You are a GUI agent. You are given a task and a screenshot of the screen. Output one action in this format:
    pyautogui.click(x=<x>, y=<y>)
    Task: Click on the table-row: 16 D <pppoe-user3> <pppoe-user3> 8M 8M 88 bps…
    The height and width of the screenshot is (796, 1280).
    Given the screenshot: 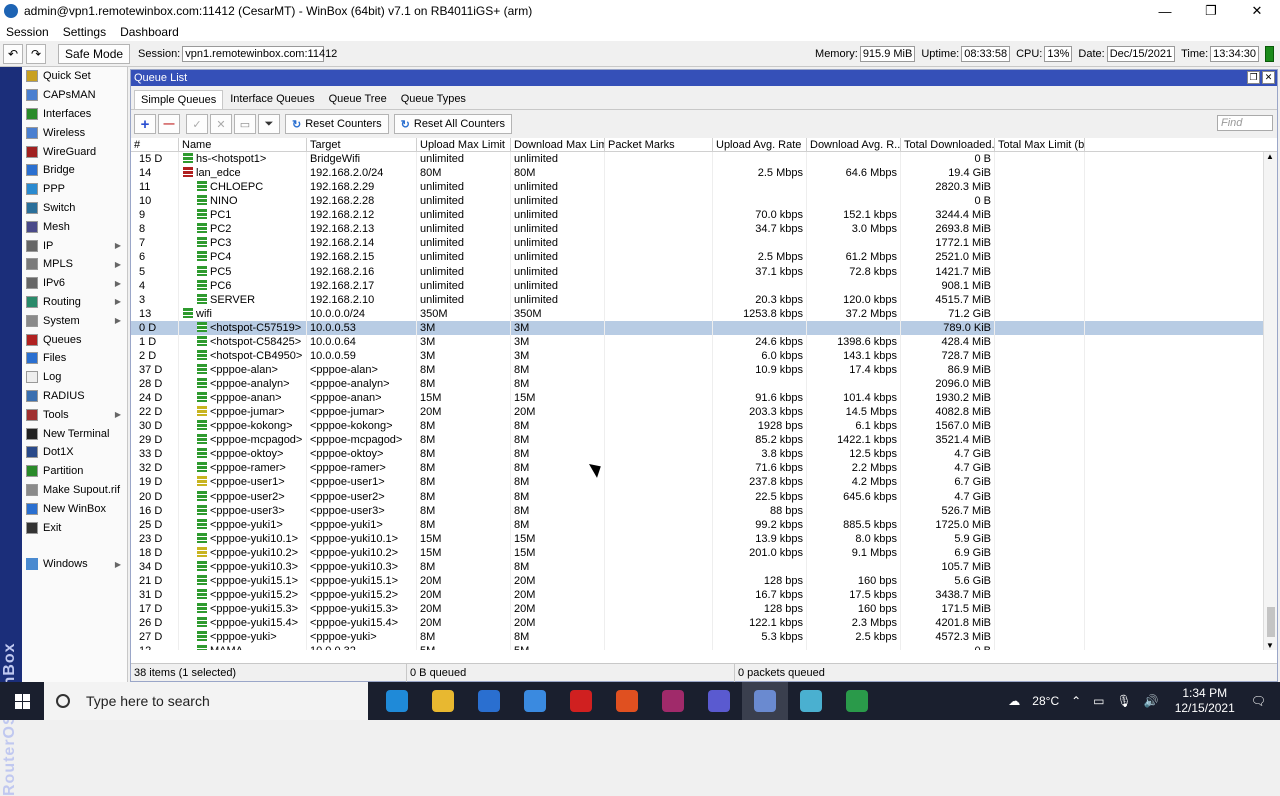 What is the action you would take?
    pyautogui.click(x=704, y=510)
    